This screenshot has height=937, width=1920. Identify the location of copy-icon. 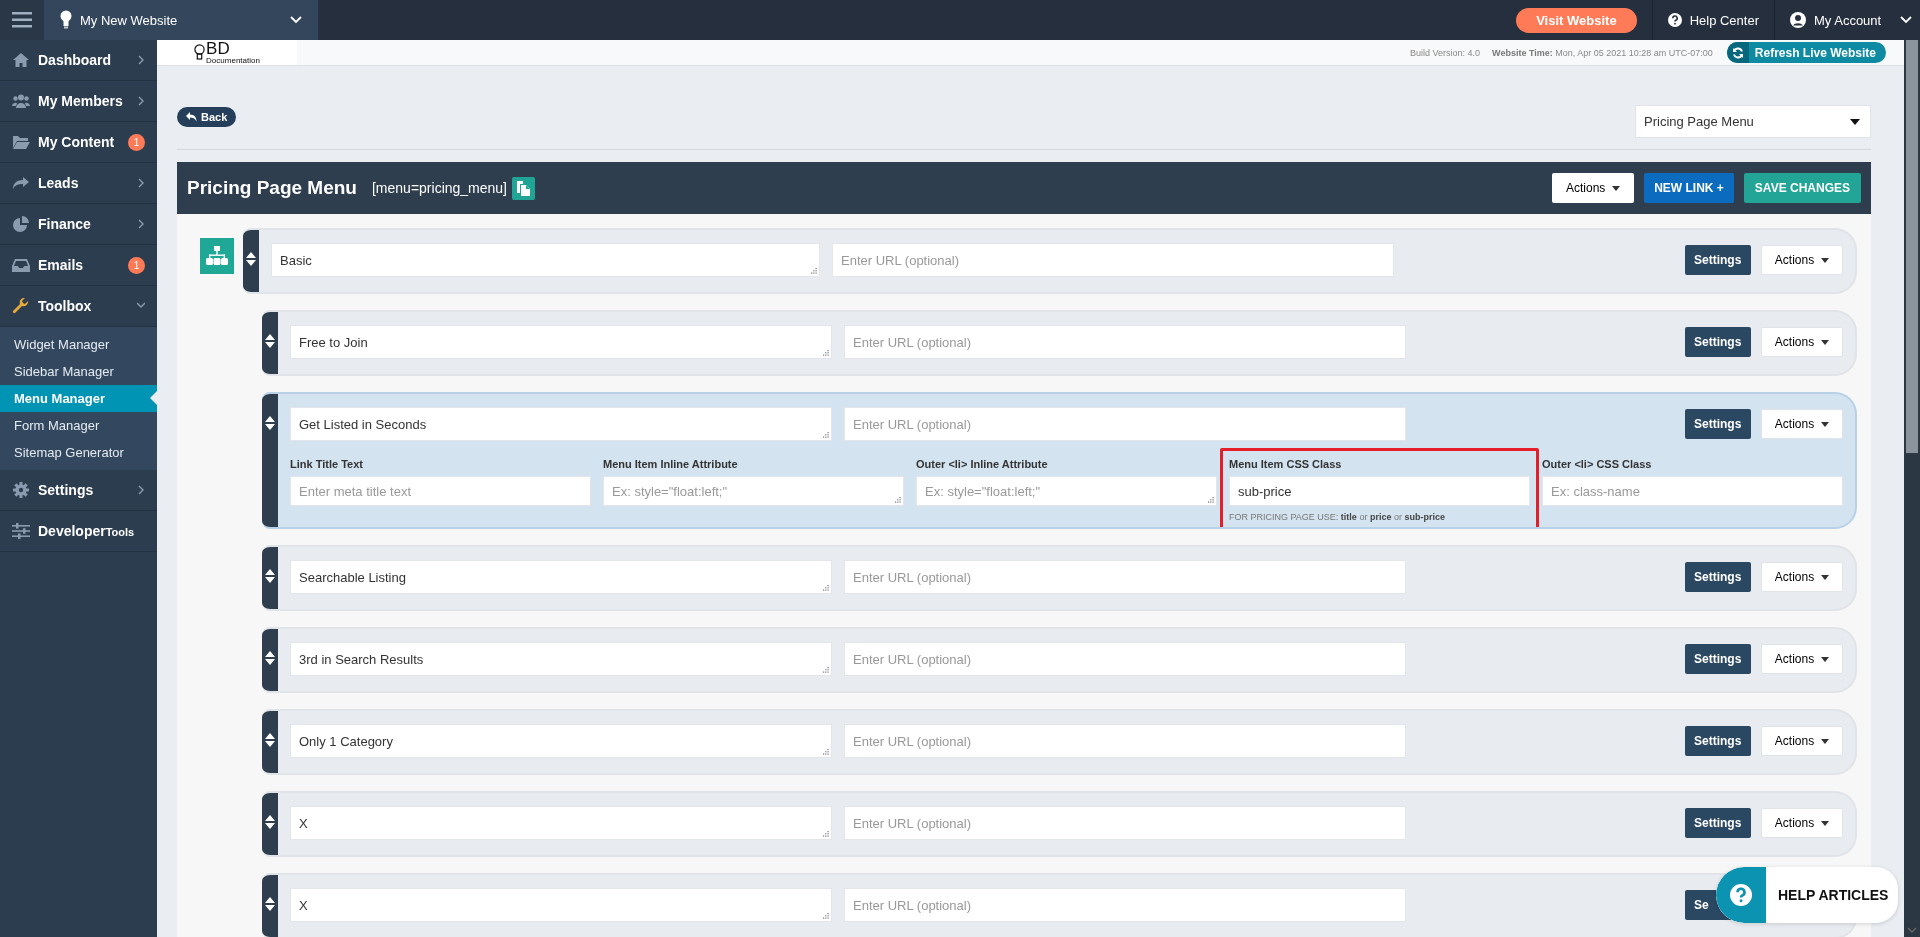
(523, 188).